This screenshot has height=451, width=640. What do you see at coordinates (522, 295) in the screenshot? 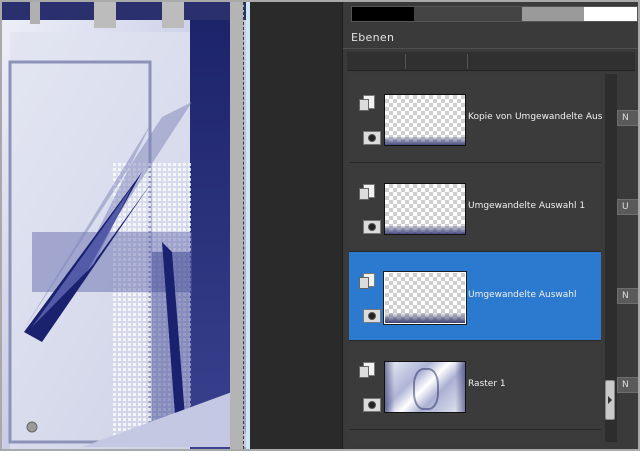
I see `layer-name: Umgewandelte Auswahl` at bounding box center [522, 295].